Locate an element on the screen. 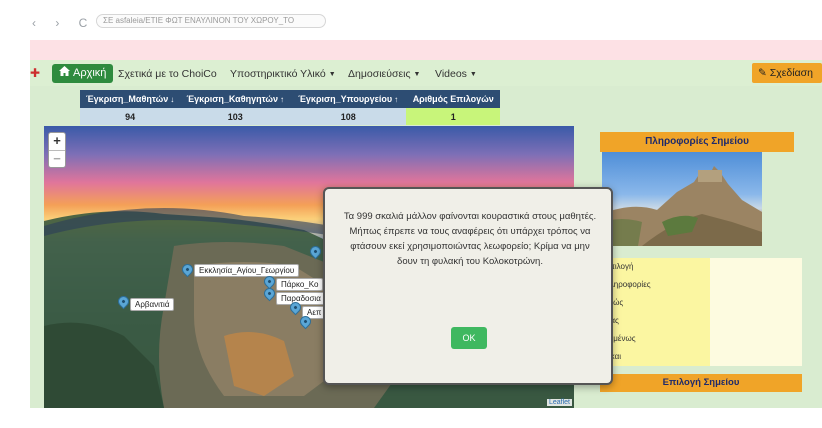 This screenshot has width=822, height=428. design-label: Σχεδίαση is located at coordinates (791, 73).